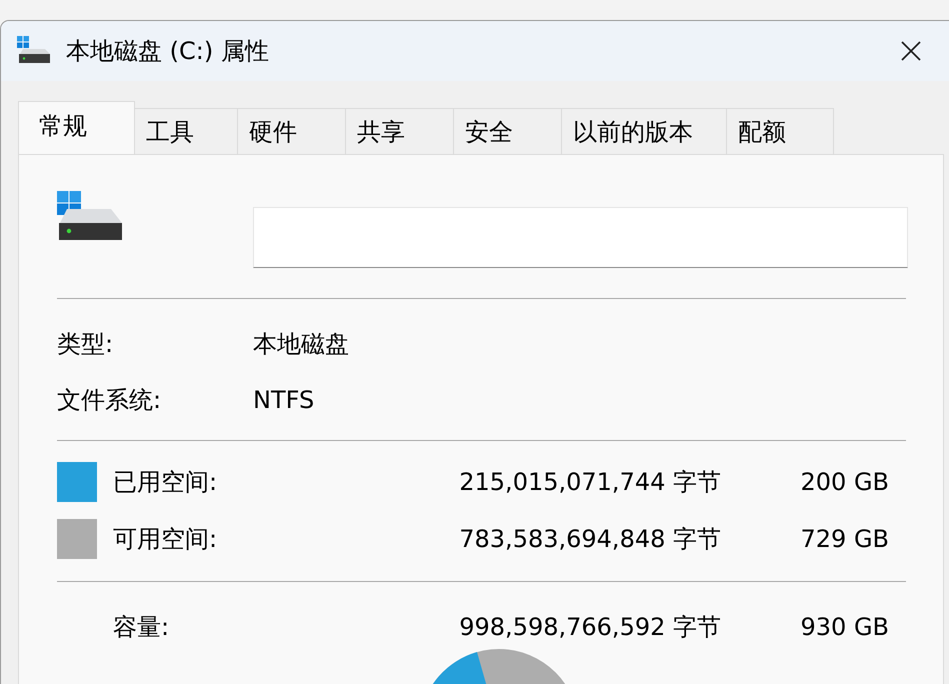  What do you see at coordinates (301, 344) in the screenshot?
I see `info-value: 本地磁盘` at bounding box center [301, 344].